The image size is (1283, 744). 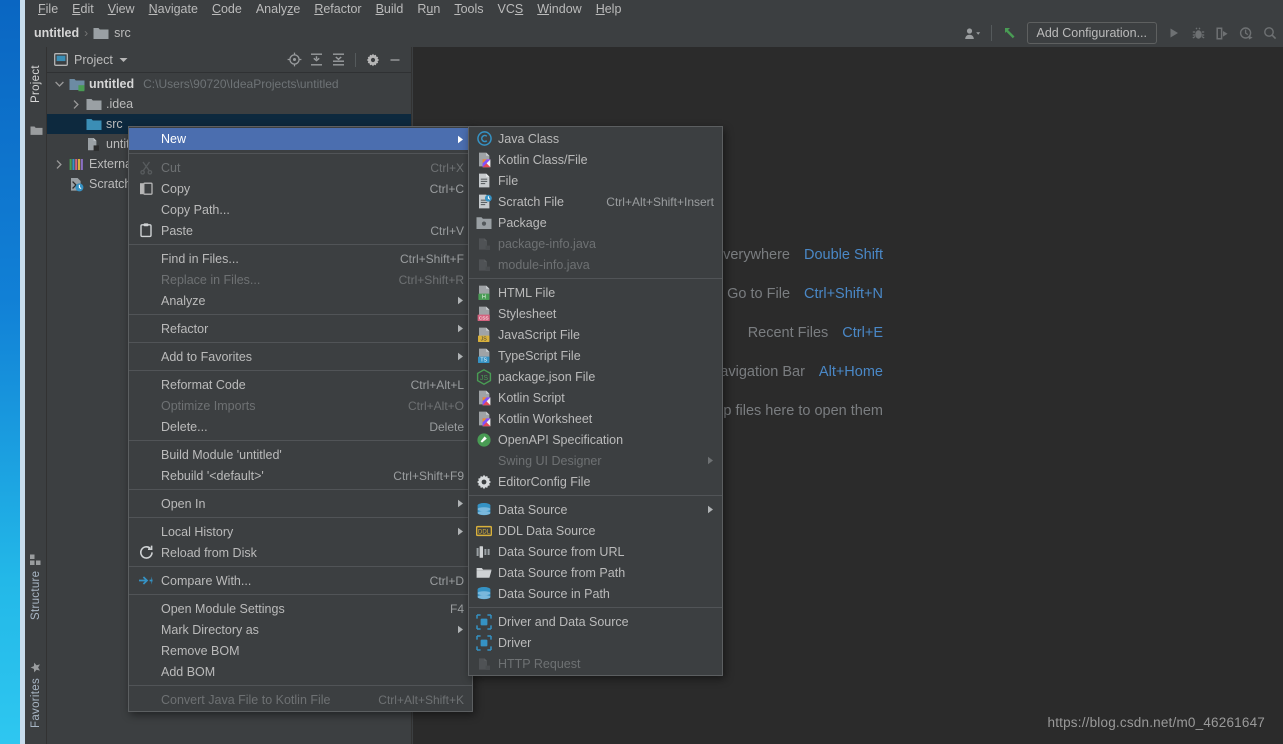 I want to click on menu-item-refactor: Refactor, so click(x=300, y=328).